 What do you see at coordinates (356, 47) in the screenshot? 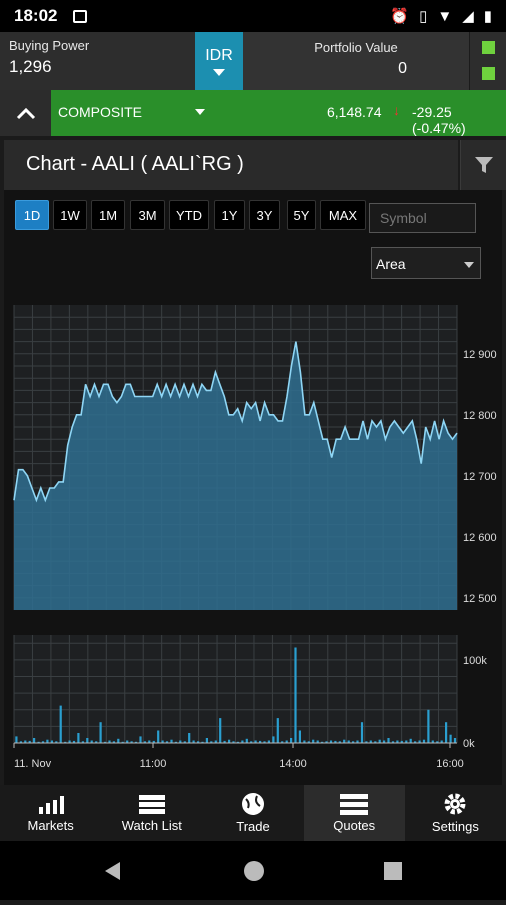
I see `portfolio-label: Portfolio Value` at bounding box center [356, 47].